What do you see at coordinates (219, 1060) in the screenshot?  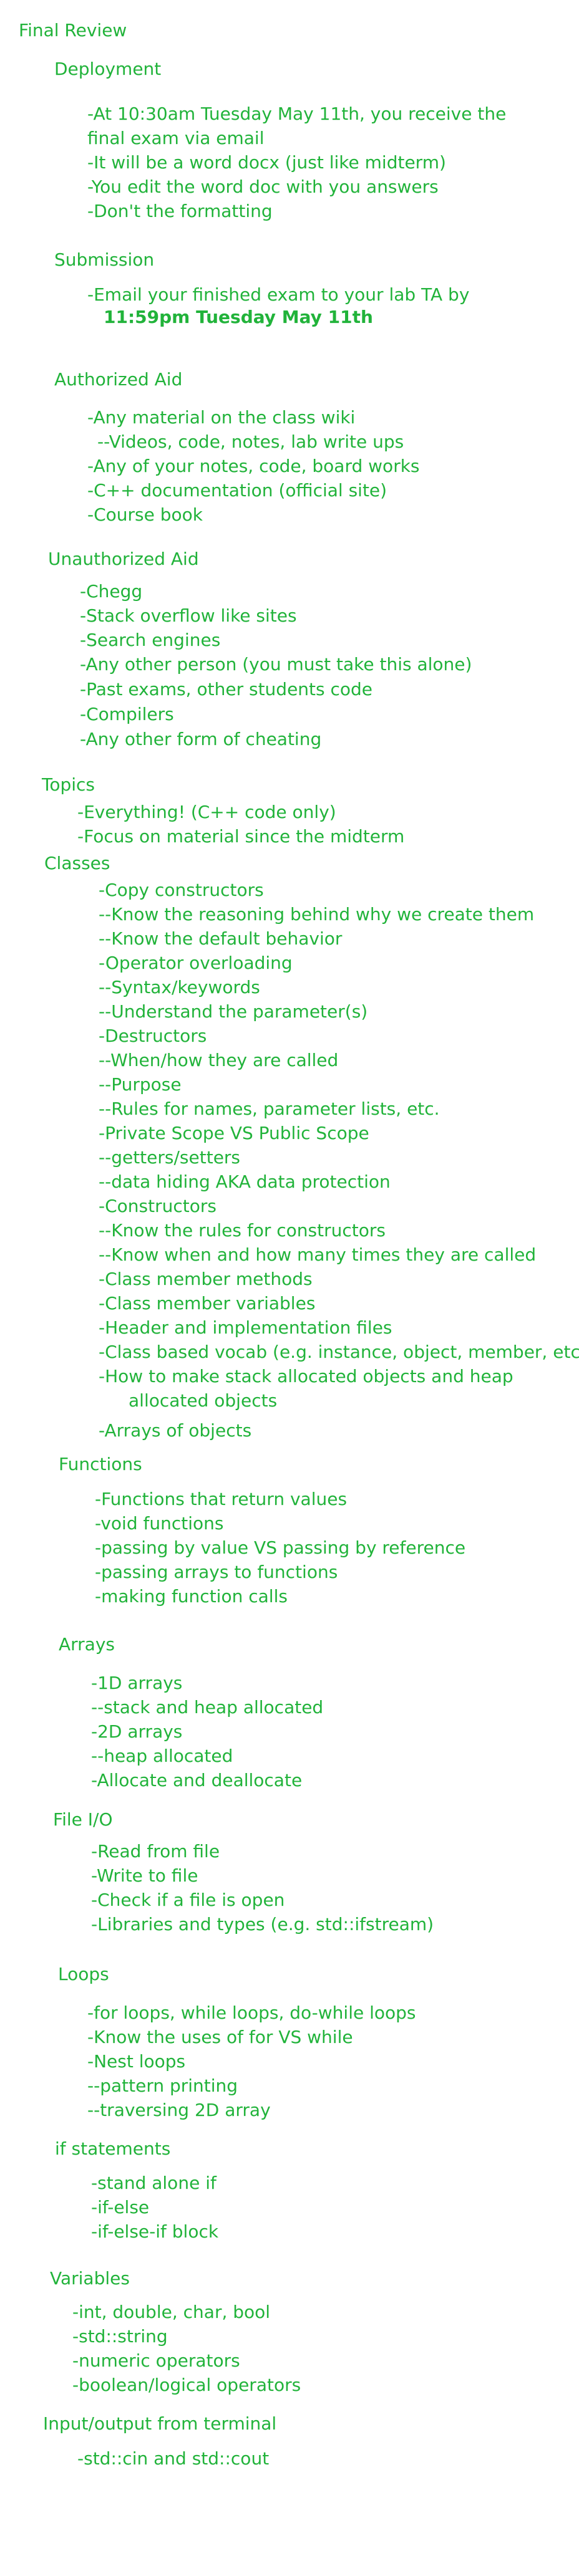 I see `classes-line: --When/how they are called` at bounding box center [219, 1060].